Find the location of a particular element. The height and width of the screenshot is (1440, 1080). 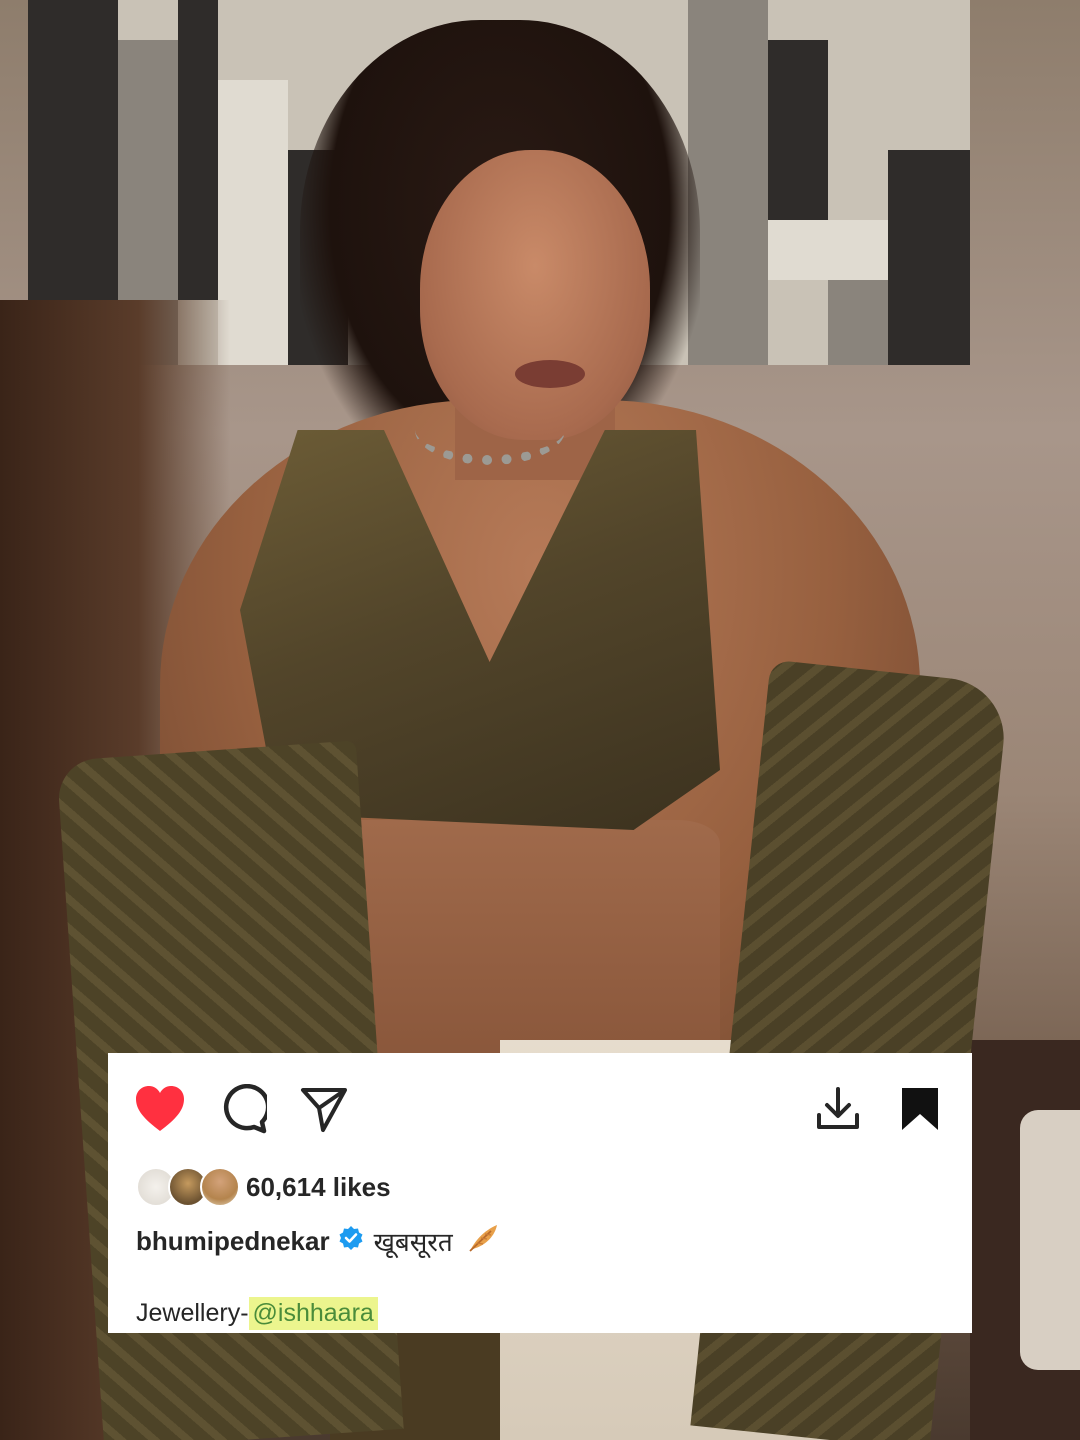

username-link: bhumipednekar is located at coordinates (233, 1241).